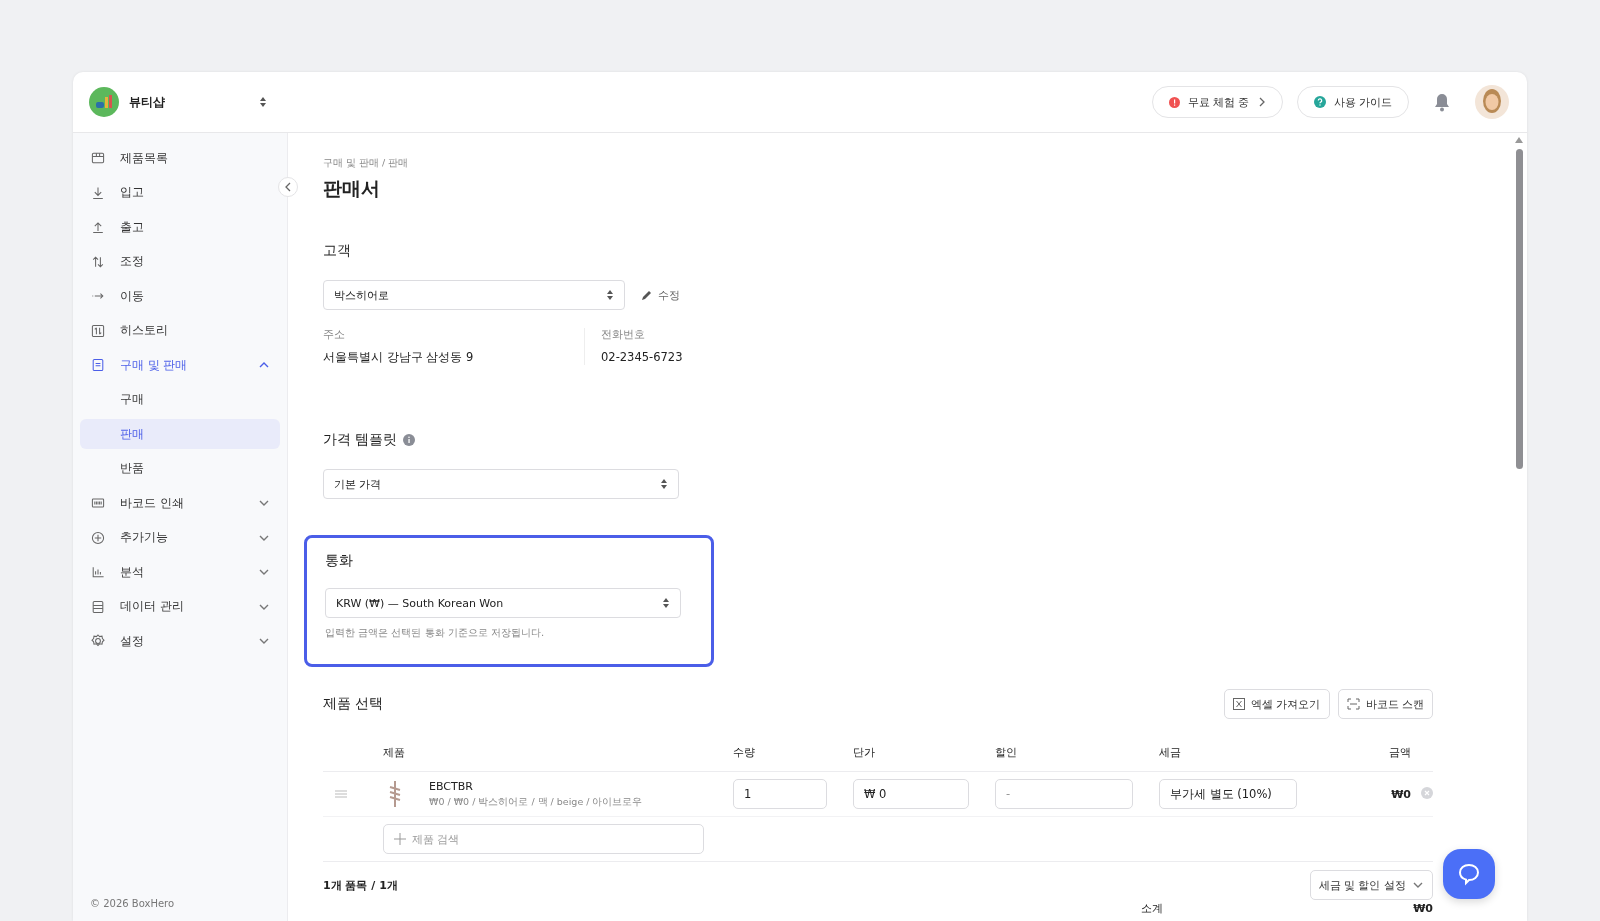 This screenshot has width=1600, height=921. I want to click on store-name: 뷰티샵, so click(147, 102).